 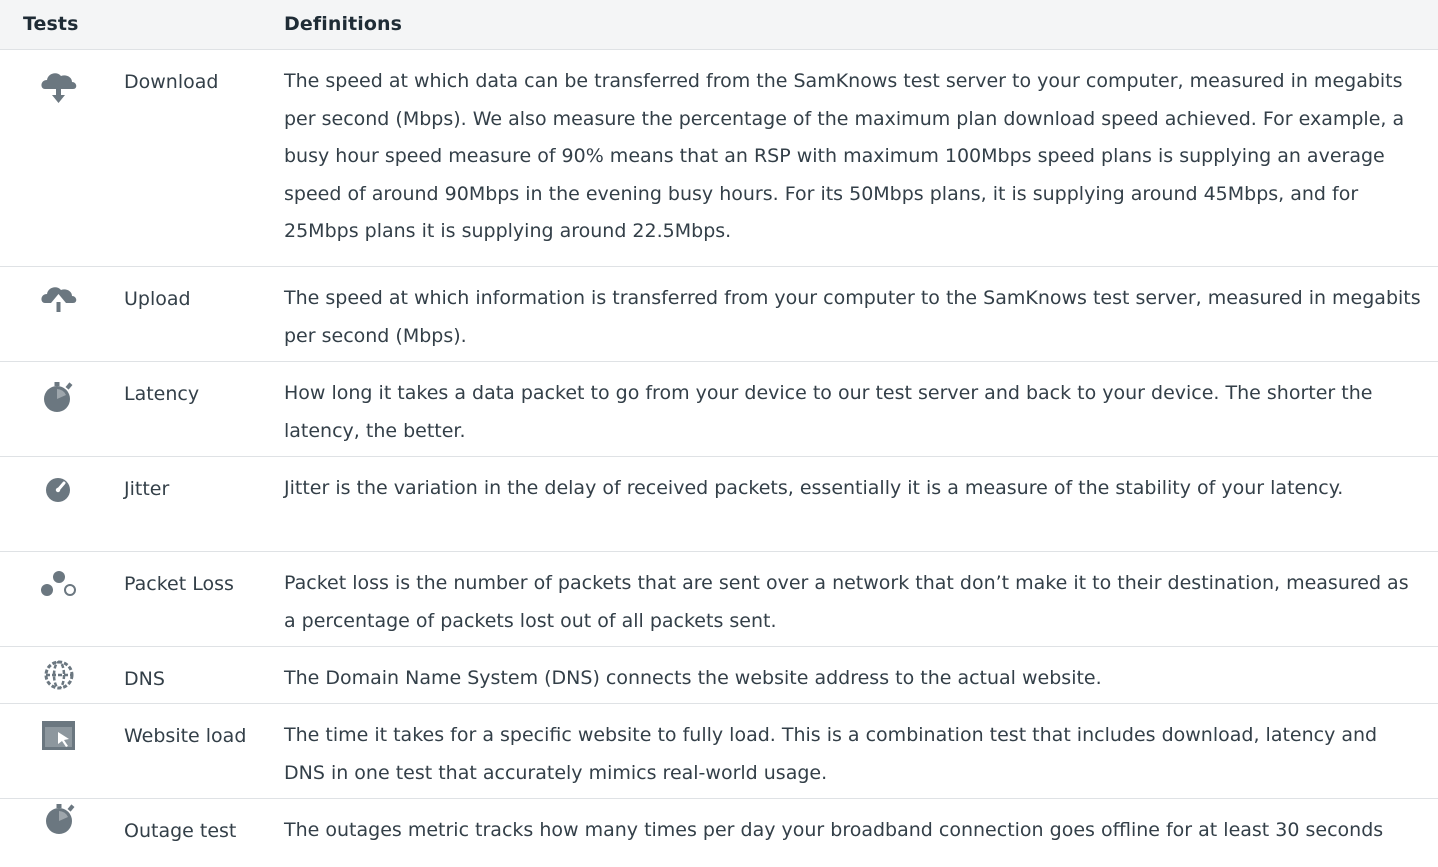 What do you see at coordinates (59, 734) in the screenshot?
I see `website-load-icon` at bounding box center [59, 734].